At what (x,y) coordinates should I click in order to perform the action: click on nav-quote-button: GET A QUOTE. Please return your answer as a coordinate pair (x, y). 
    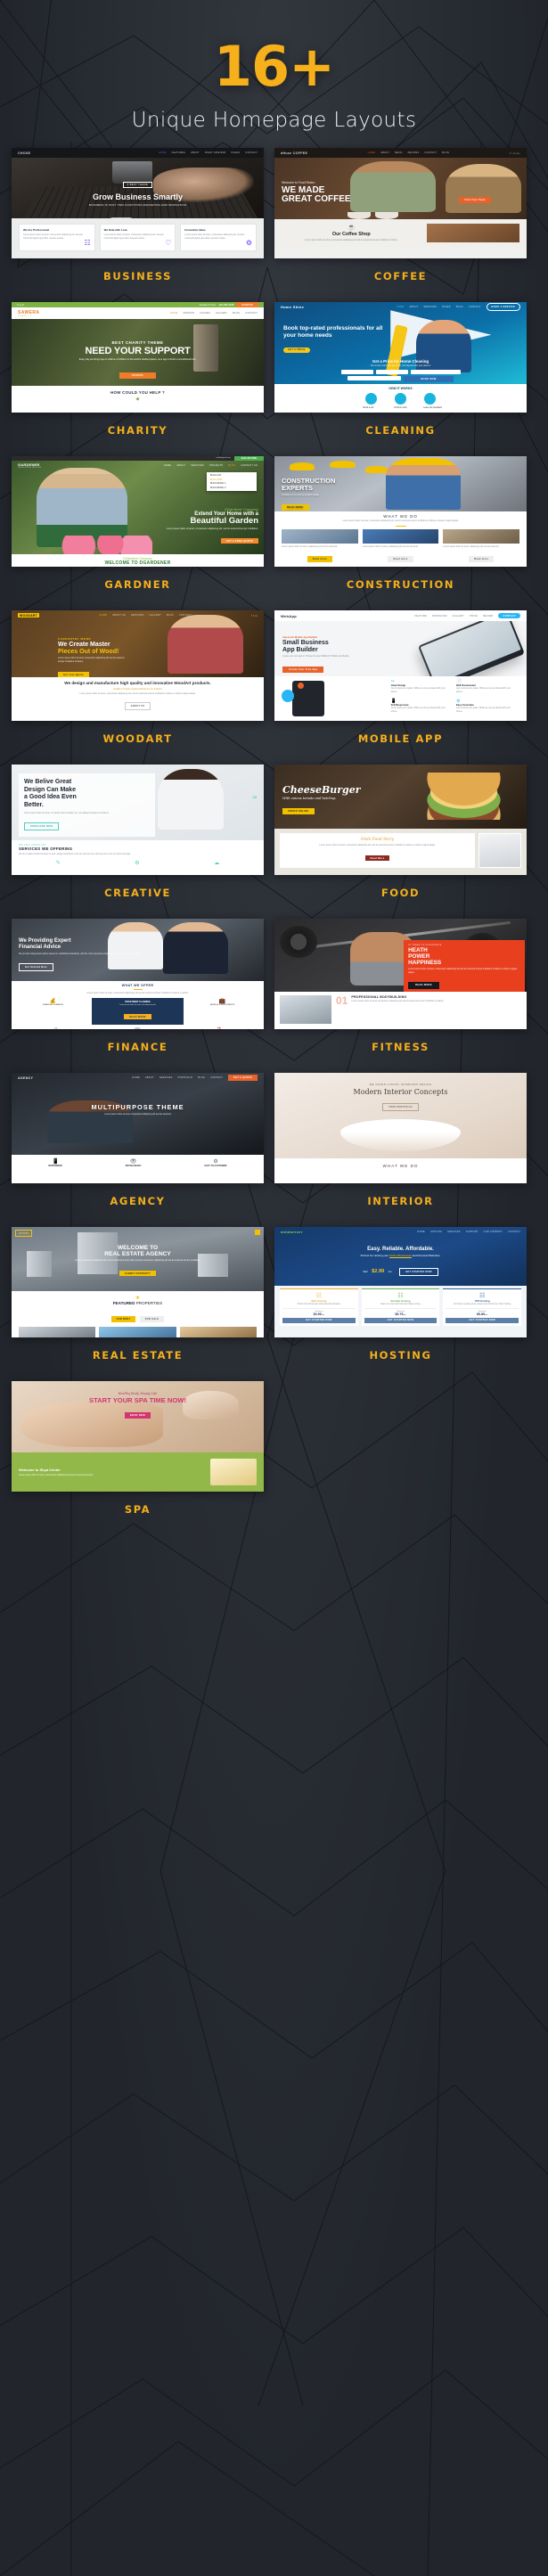
    Looking at the image, I should click on (243, 1078).